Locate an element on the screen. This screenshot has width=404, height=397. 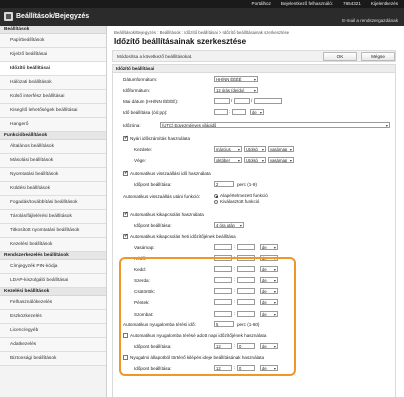
email-admin-link: E-mail a rendszergazdának is located at coordinates (370, 21).